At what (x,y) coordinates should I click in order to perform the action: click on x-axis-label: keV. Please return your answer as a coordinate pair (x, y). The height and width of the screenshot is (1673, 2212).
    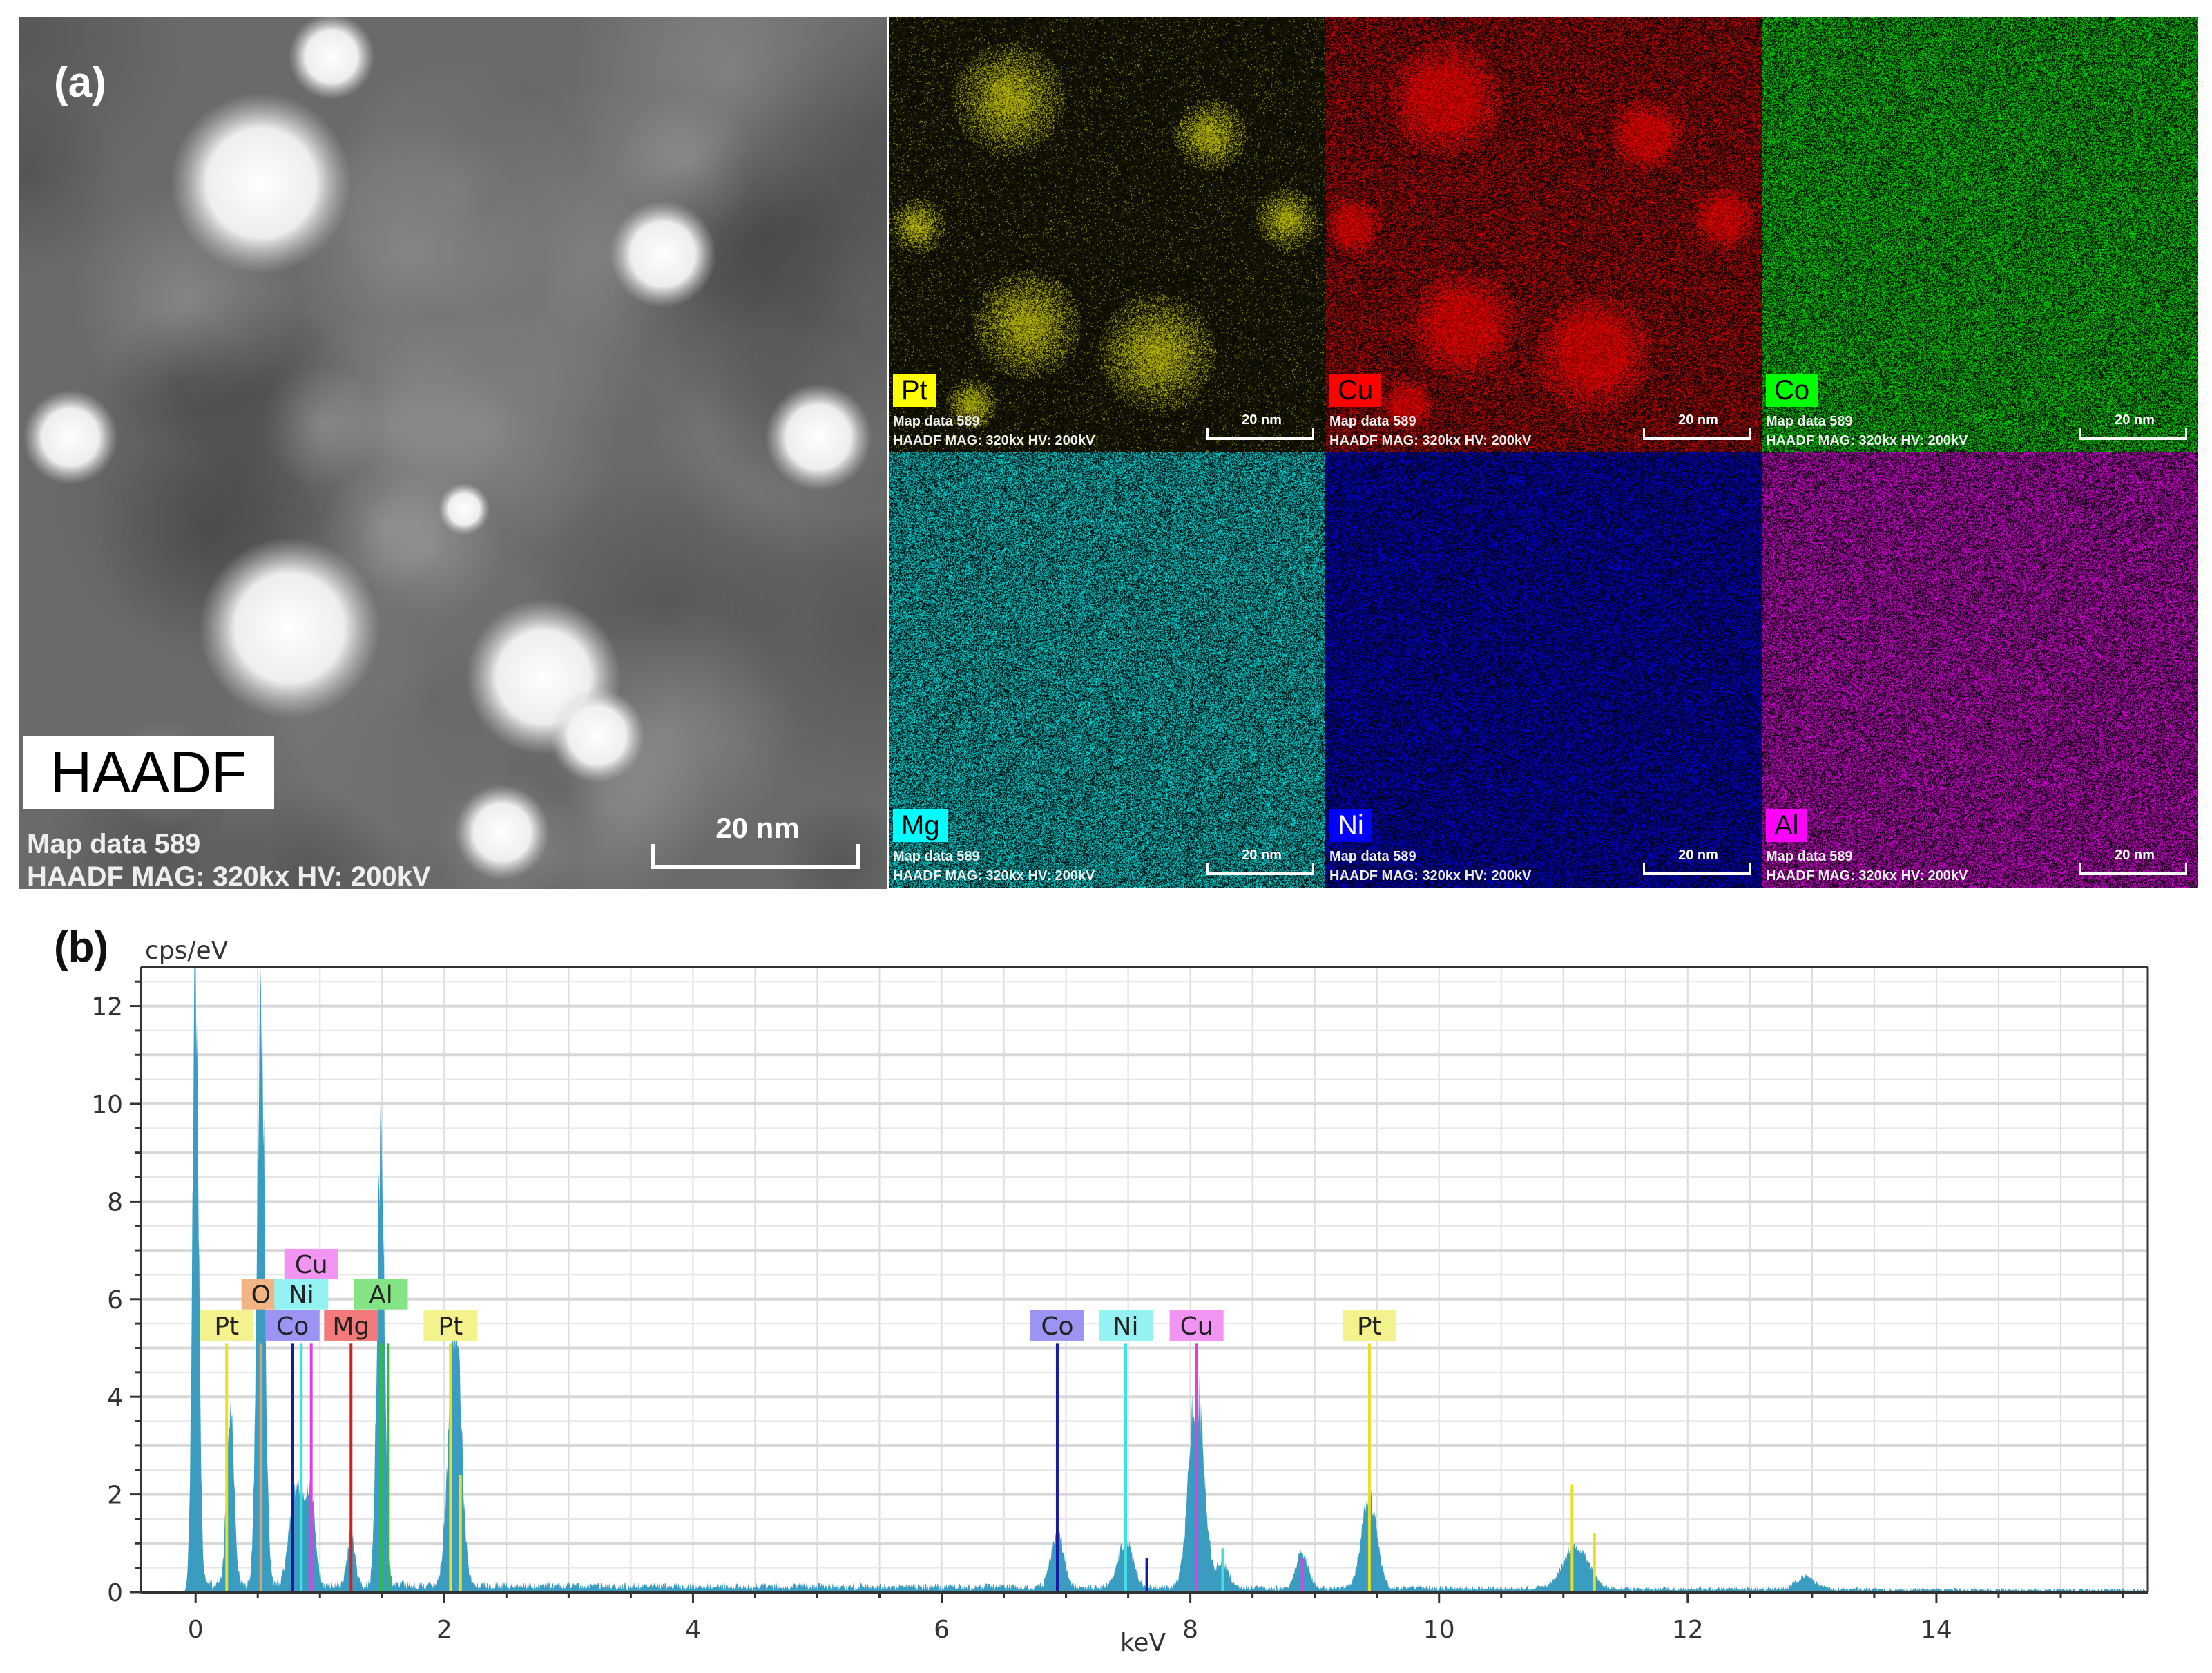
    Looking at the image, I should click on (1143, 1643).